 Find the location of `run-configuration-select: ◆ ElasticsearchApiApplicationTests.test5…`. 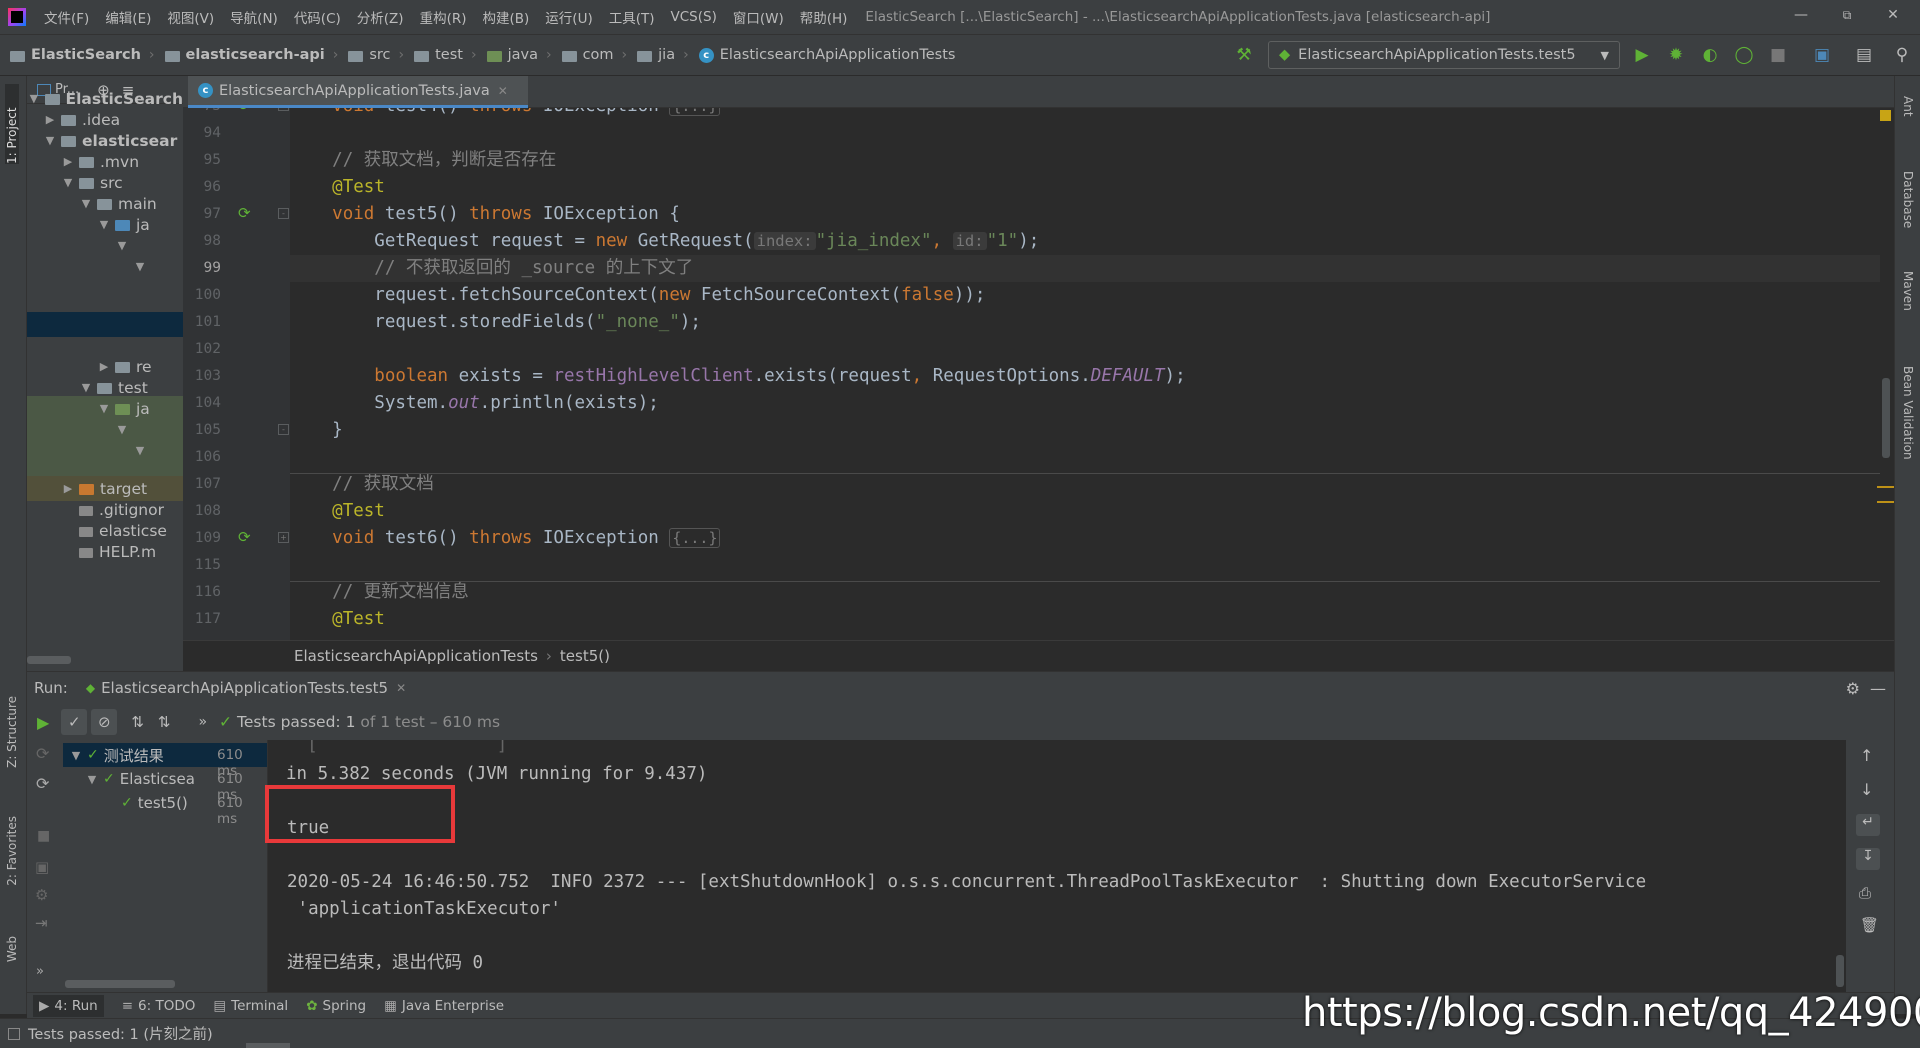

run-configuration-select: ◆ ElasticsearchApiApplicationTests.test5… is located at coordinates (1444, 55).